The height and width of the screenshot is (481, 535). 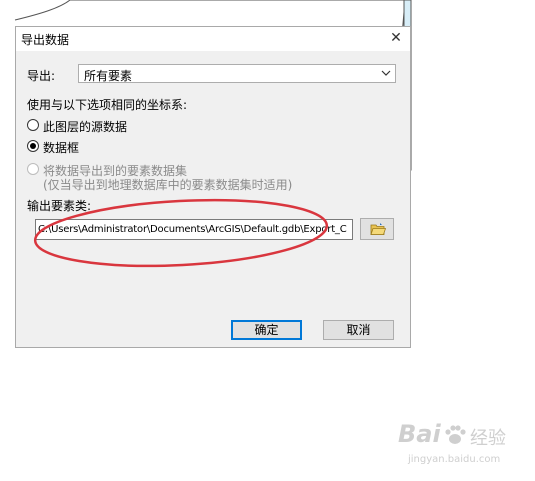 I want to click on dialog-title: 导出数据, so click(x=45, y=40).